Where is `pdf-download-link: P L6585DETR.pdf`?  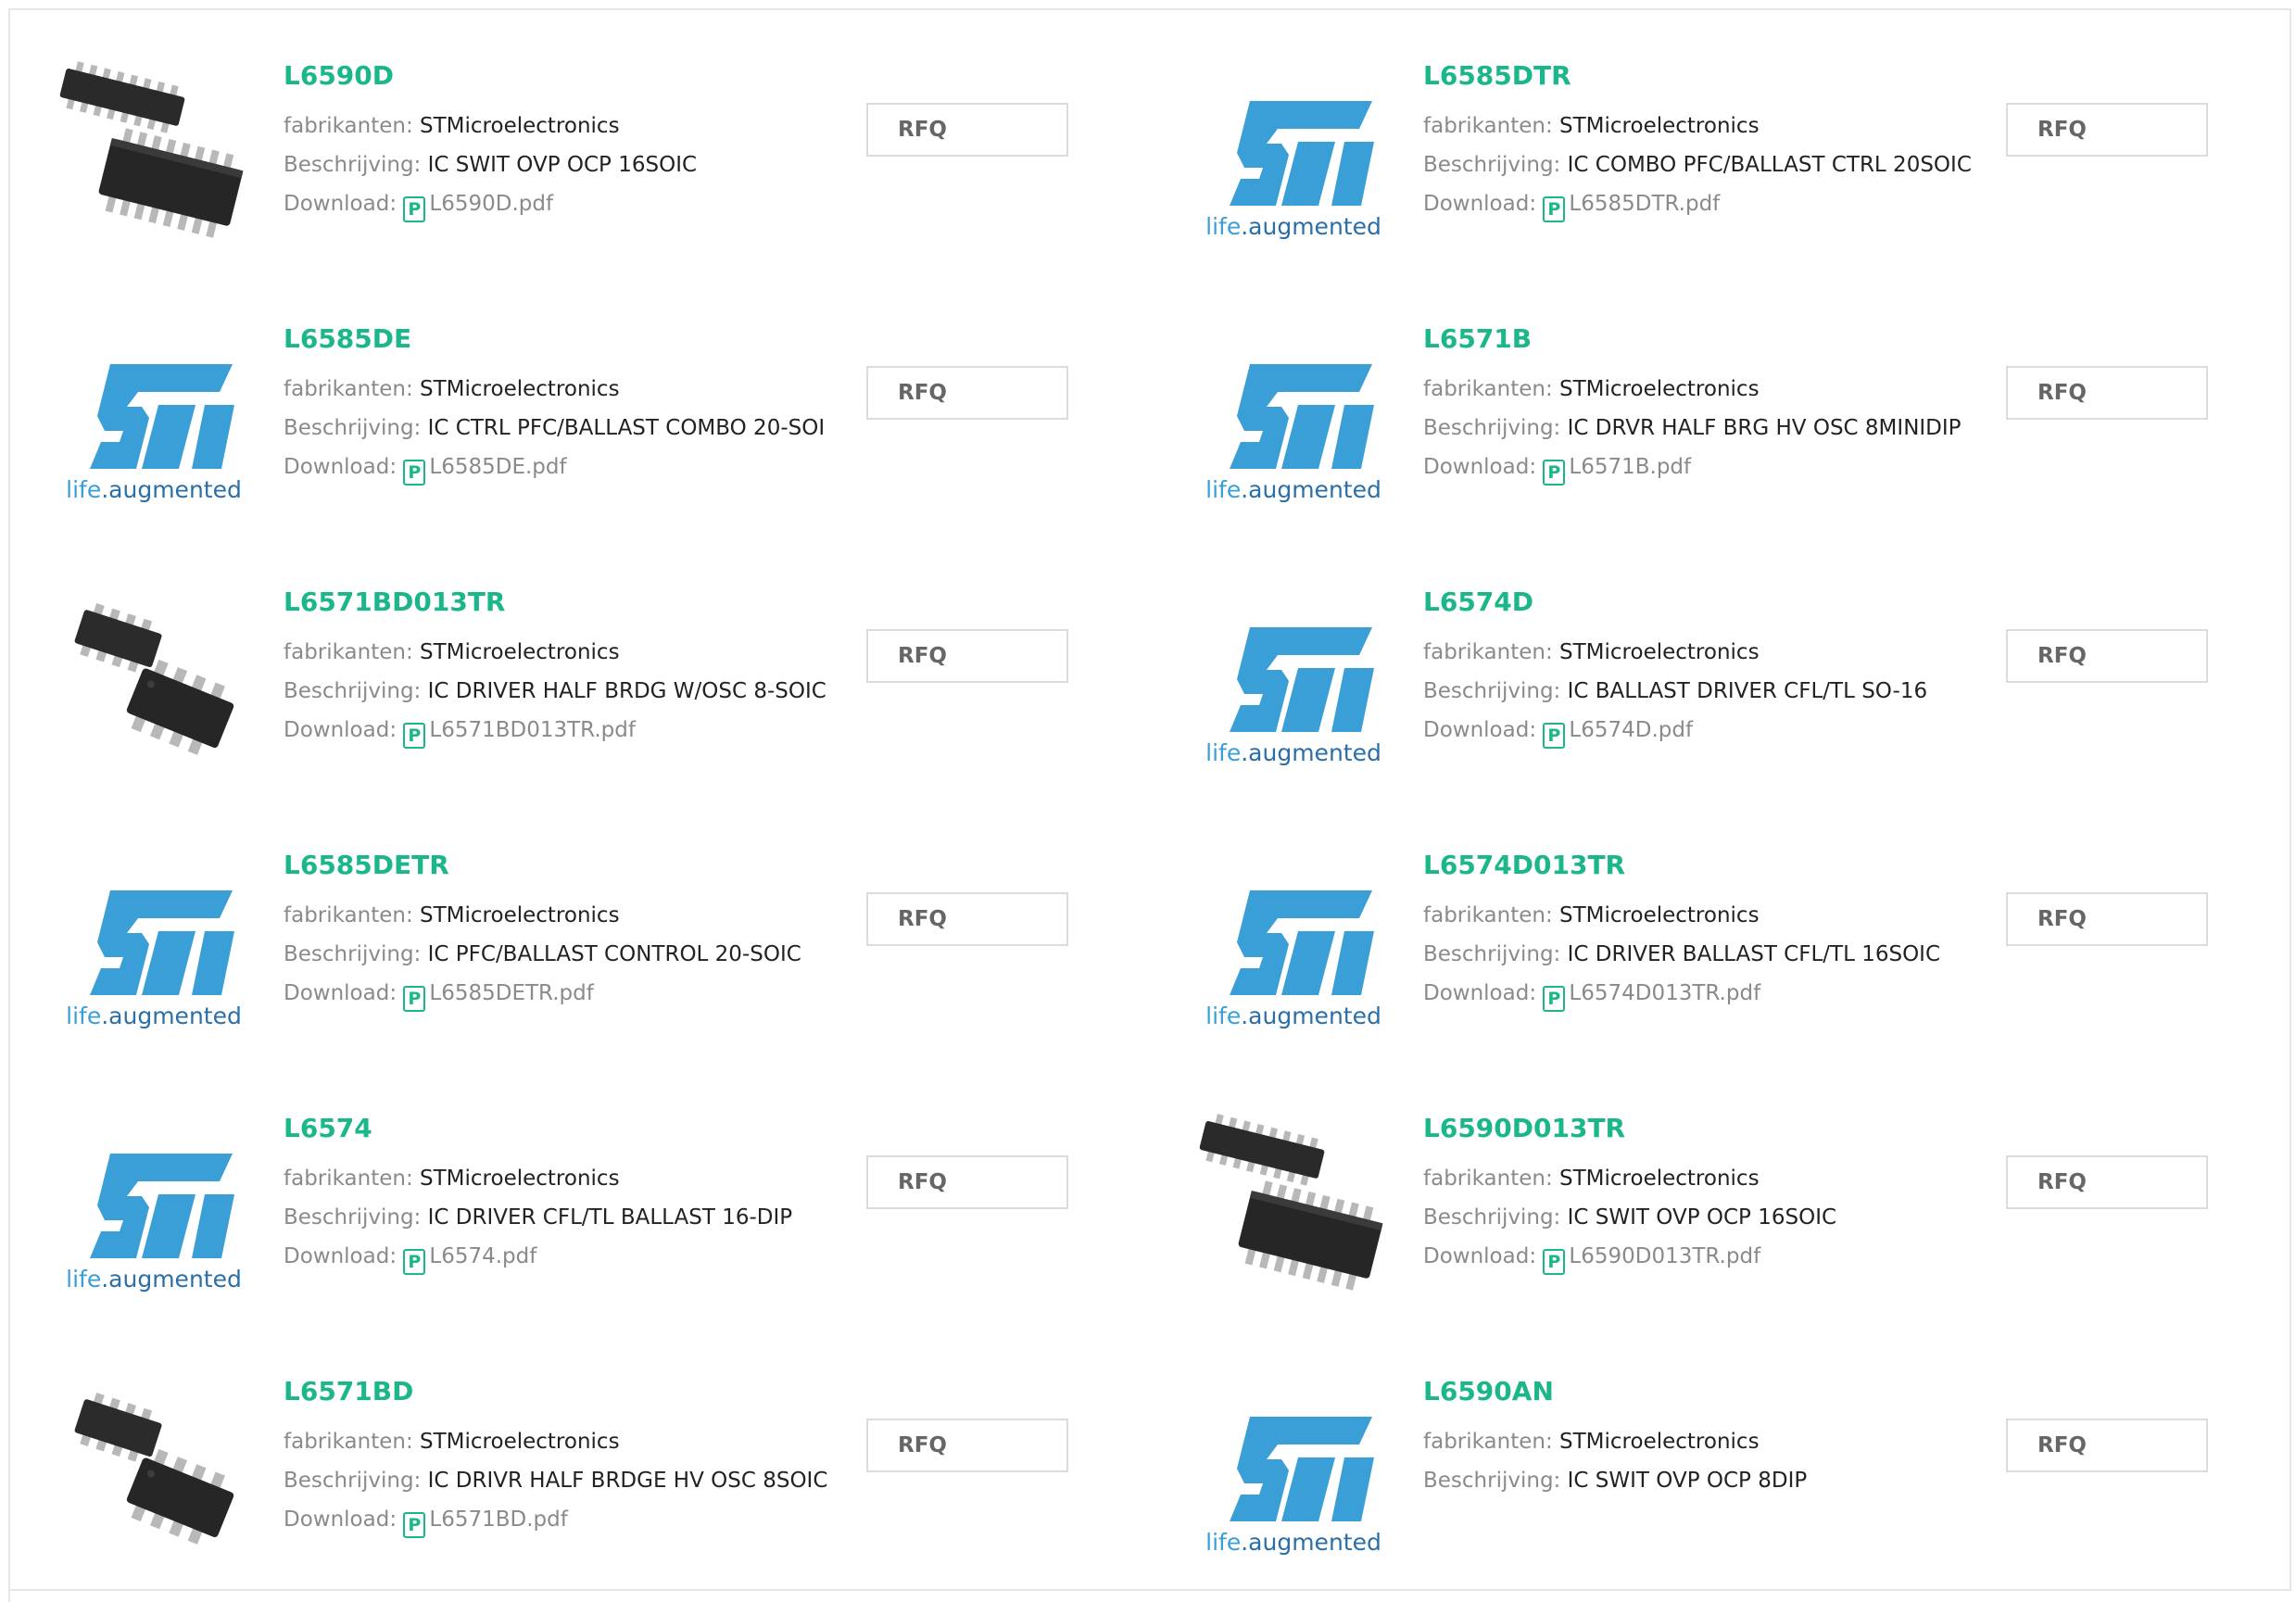
pdf-download-link: P L6585DETR.pdf is located at coordinates (498, 996).